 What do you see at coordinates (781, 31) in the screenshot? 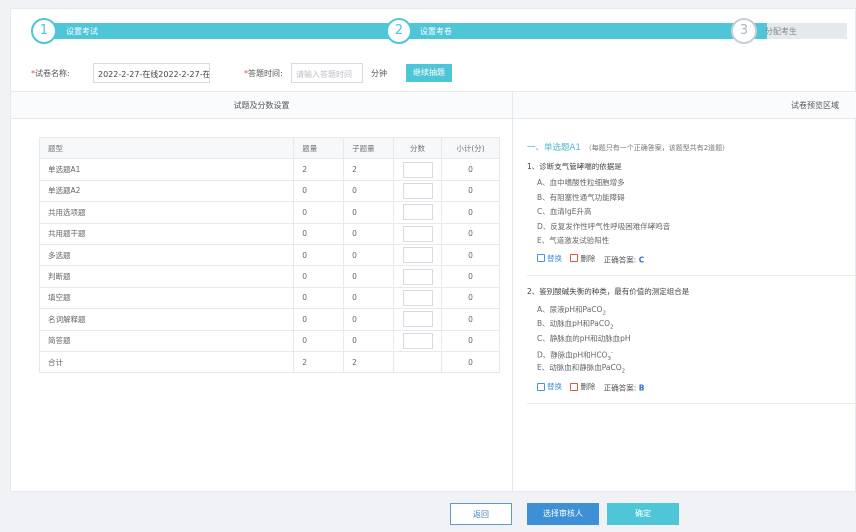
I see `step-3-label: 分配考生` at bounding box center [781, 31].